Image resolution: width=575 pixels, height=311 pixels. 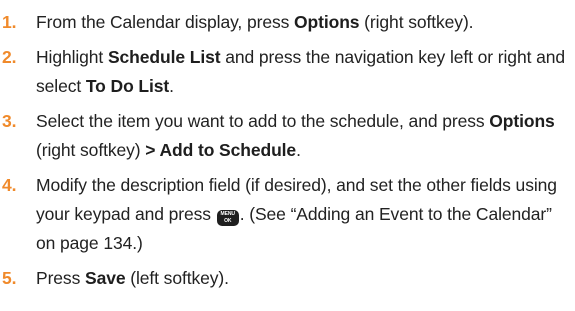 I want to click on step-number: 3., so click(x=9, y=121).